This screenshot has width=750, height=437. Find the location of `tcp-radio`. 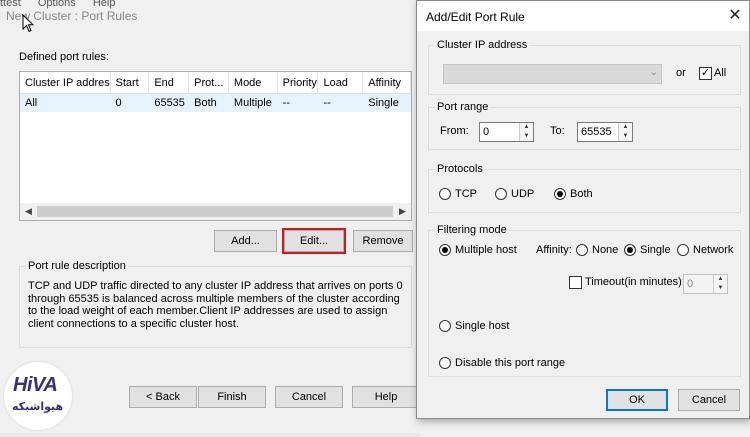

tcp-radio is located at coordinates (445, 194).